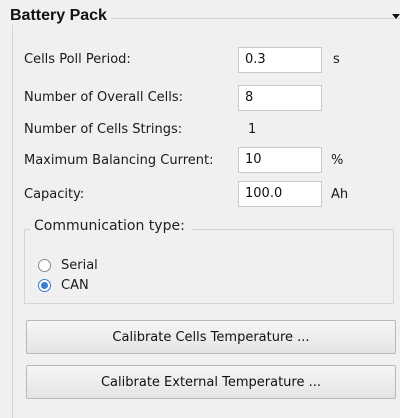  Describe the element at coordinates (44, 265) in the screenshot. I see `radio-serial-indicator` at that location.